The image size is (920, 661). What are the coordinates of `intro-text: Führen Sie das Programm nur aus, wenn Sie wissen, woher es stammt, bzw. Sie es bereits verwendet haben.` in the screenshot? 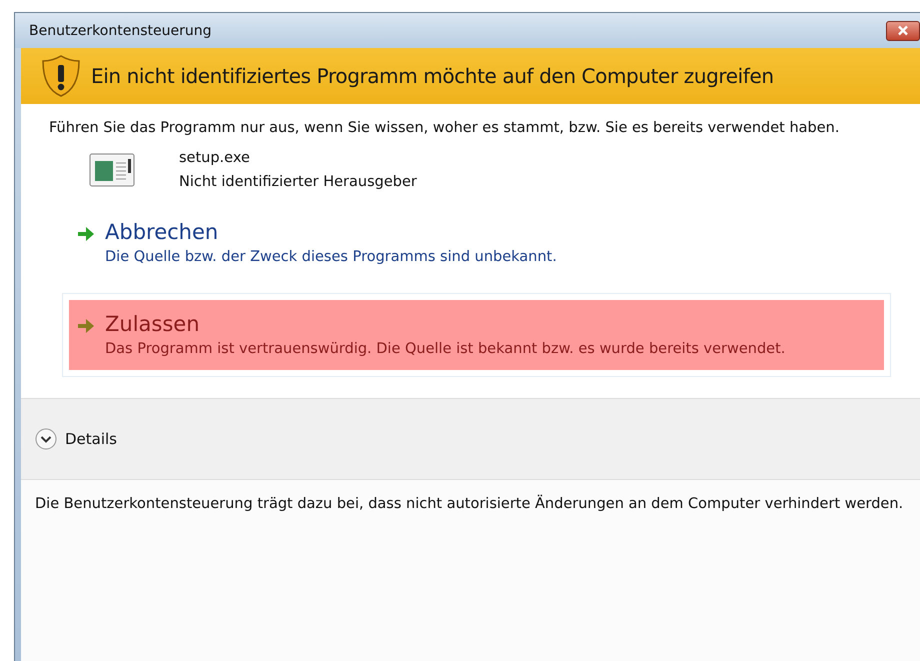 It's located at (444, 128).